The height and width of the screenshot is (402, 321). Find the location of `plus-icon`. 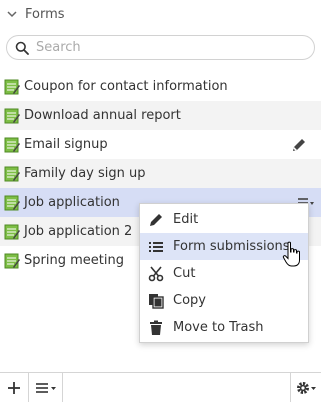

plus-icon is located at coordinates (14, 387).